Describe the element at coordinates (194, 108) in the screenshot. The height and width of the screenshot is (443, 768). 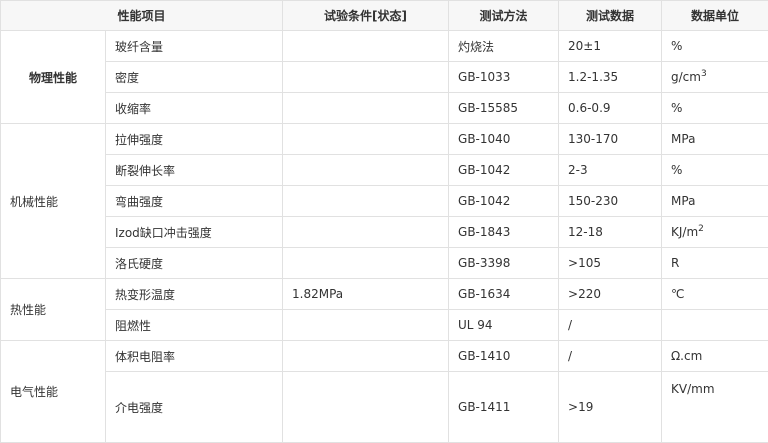
I see `item-cell: 收缩率` at that location.